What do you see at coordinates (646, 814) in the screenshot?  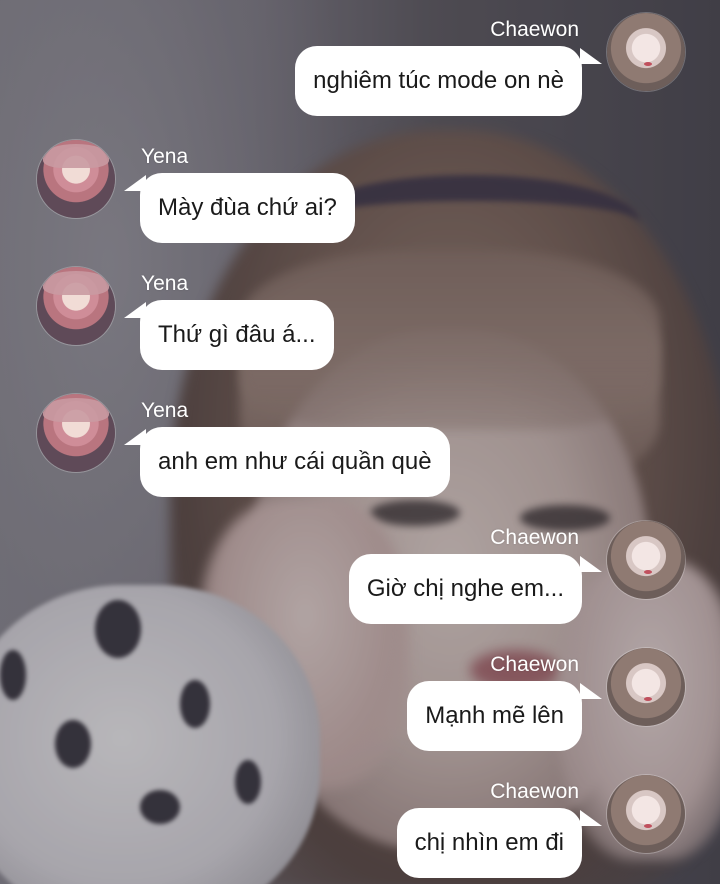 I see `chaewon-avatar-icon` at bounding box center [646, 814].